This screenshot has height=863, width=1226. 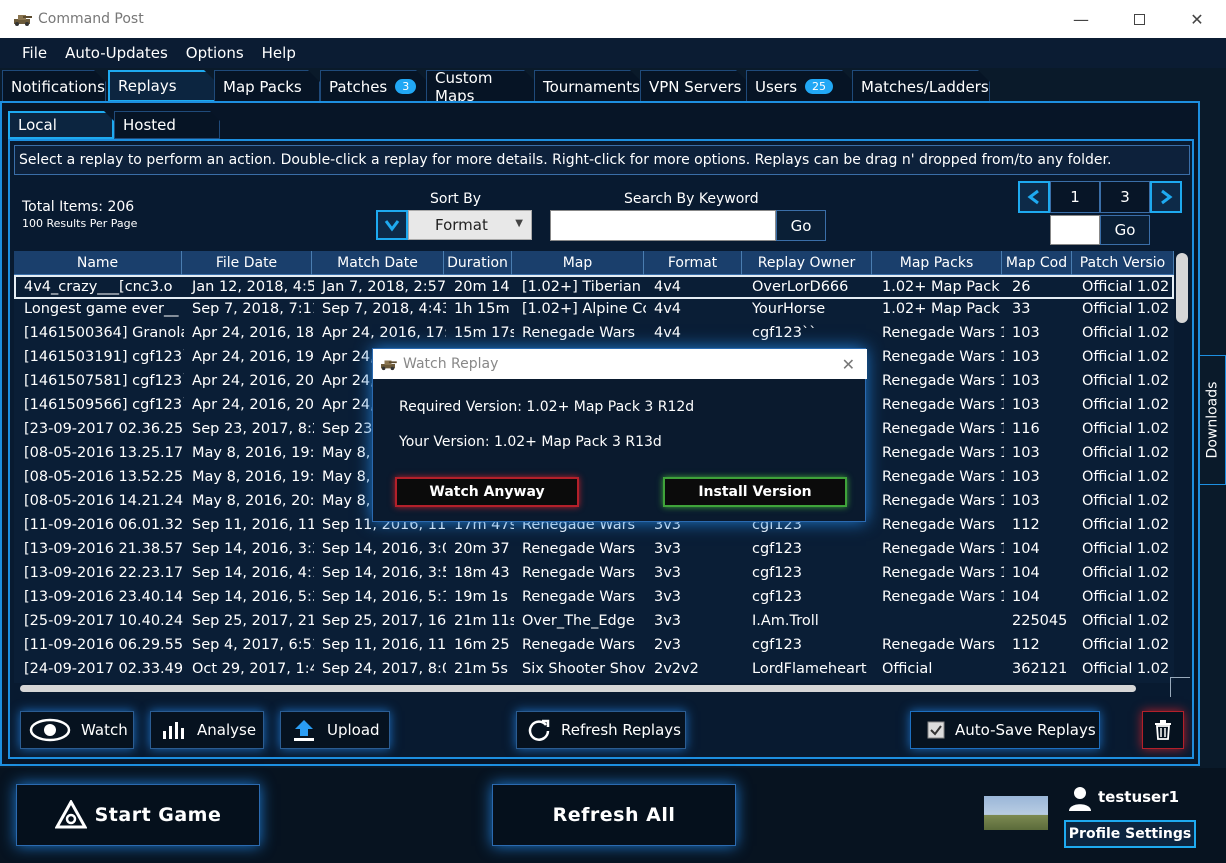 I want to click on refresh-replays-label: Refresh Replays, so click(x=621, y=730).